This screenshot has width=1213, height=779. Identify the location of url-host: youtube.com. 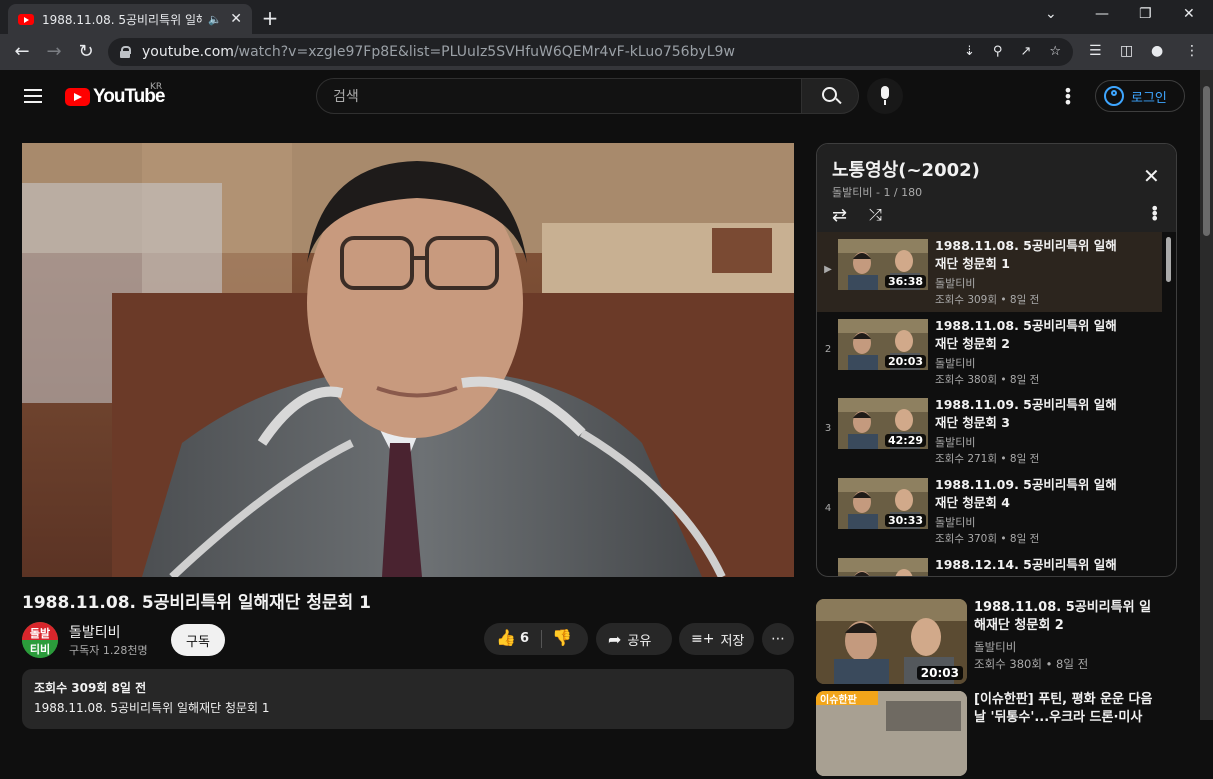
(188, 52).